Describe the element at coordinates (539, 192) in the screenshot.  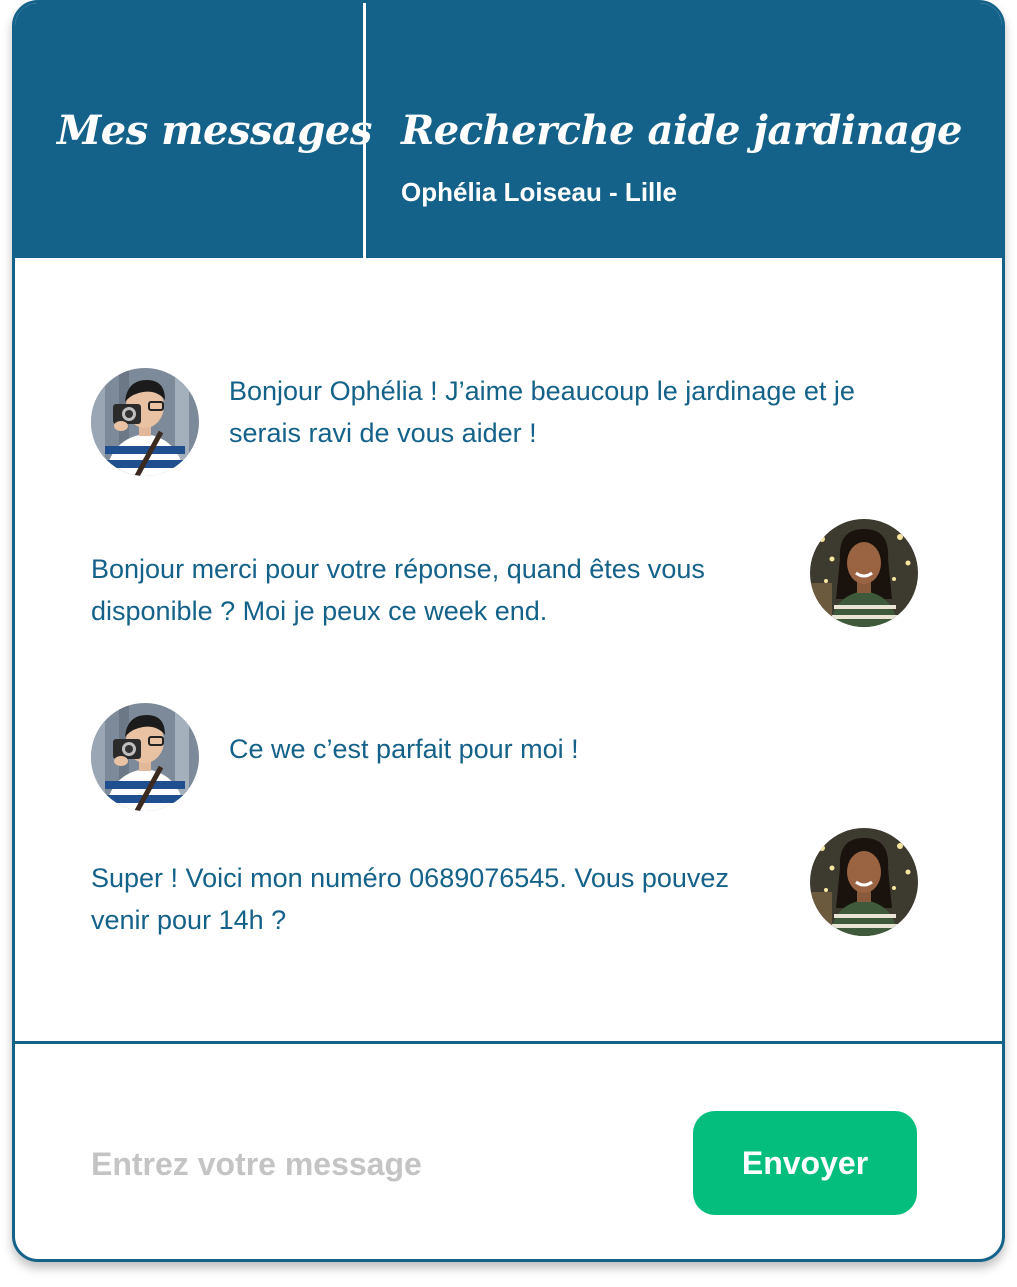
I see `conversation-subtitle: Ophélia Loiseau - Lille` at that location.